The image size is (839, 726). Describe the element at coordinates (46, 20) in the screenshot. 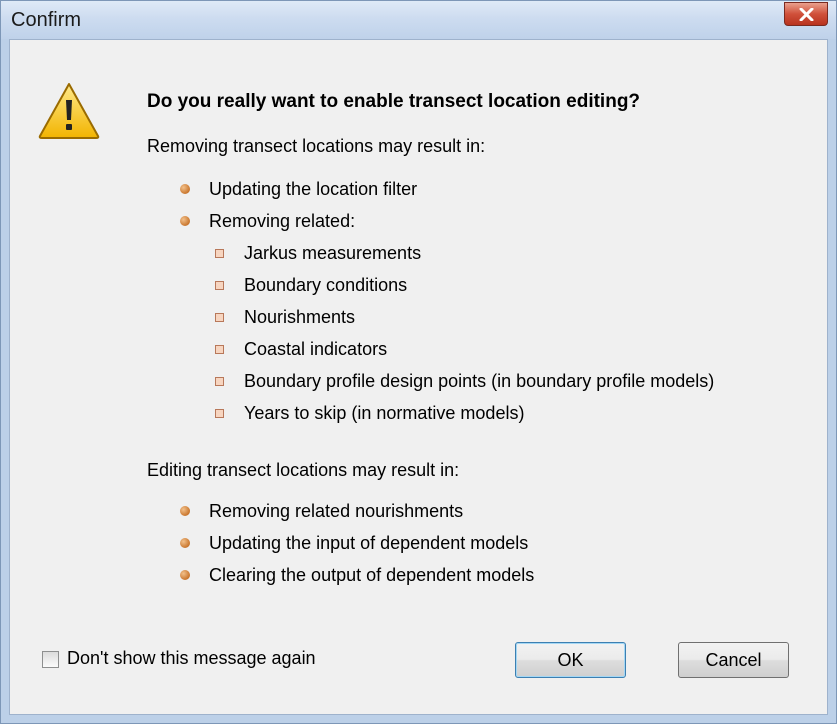

I see `window-title: Confirm` at that location.